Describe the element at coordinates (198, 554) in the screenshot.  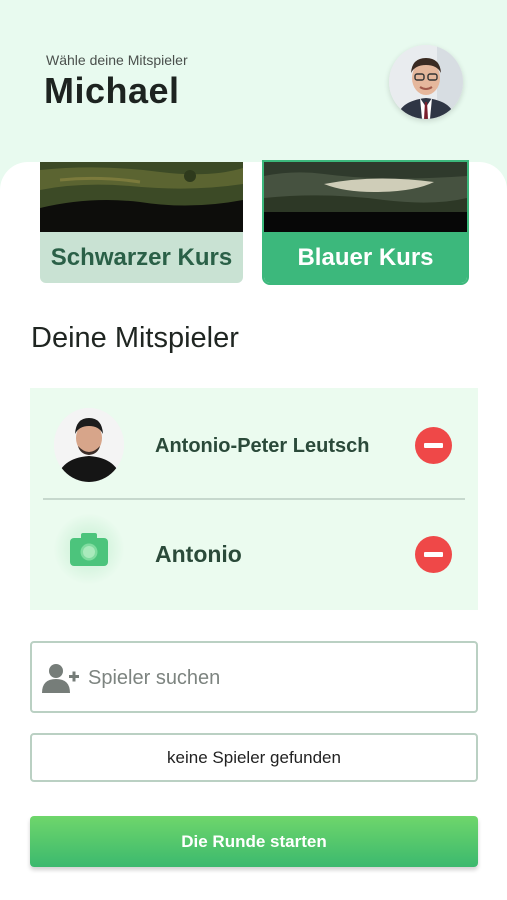
I see `player-name: Antonio` at that location.